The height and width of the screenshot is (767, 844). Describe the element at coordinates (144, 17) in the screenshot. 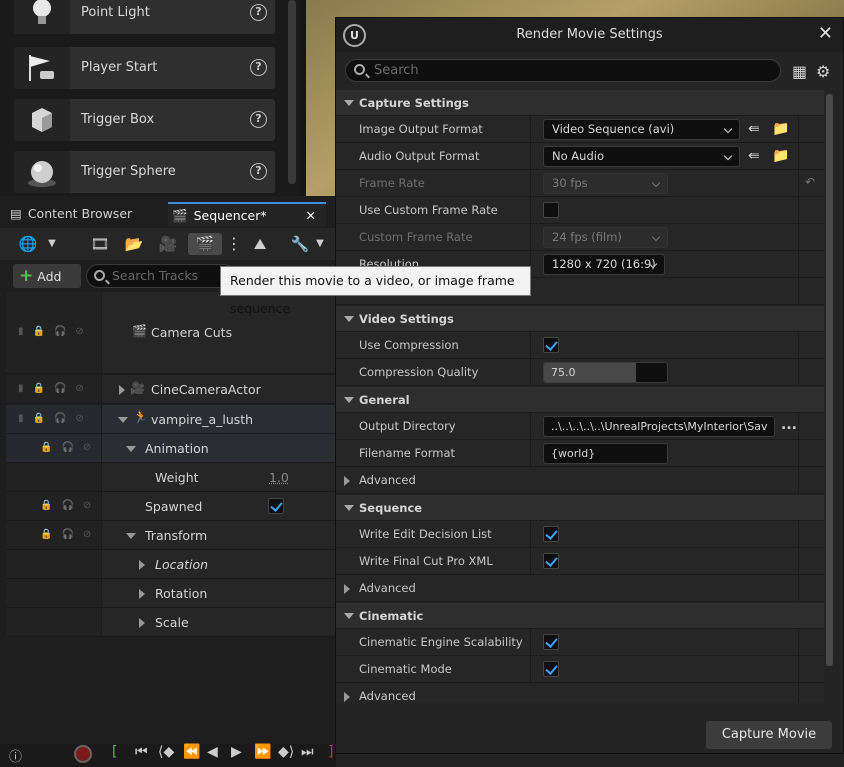

I see `place-item-point-light: Point Light ?` at that location.